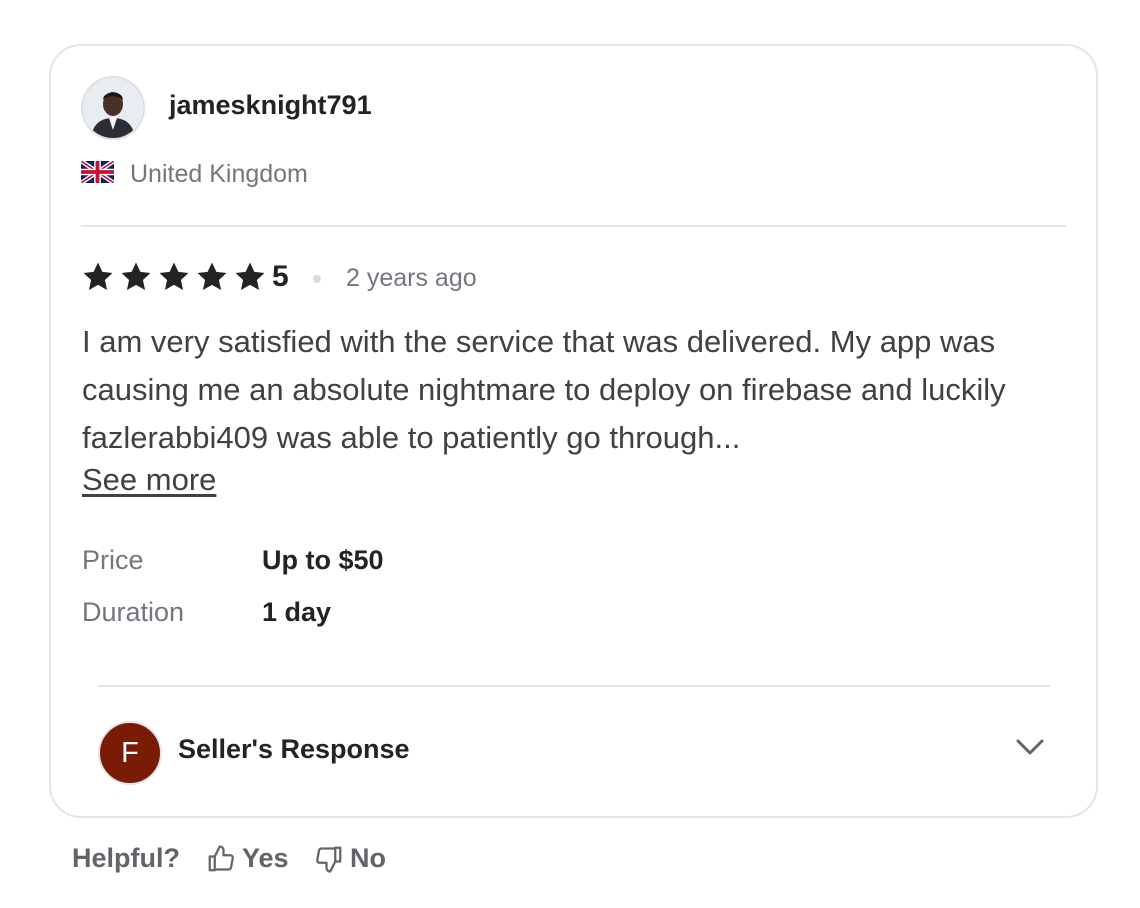  What do you see at coordinates (297, 612) in the screenshot?
I see `duration-value: 1 day` at bounding box center [297, 612].